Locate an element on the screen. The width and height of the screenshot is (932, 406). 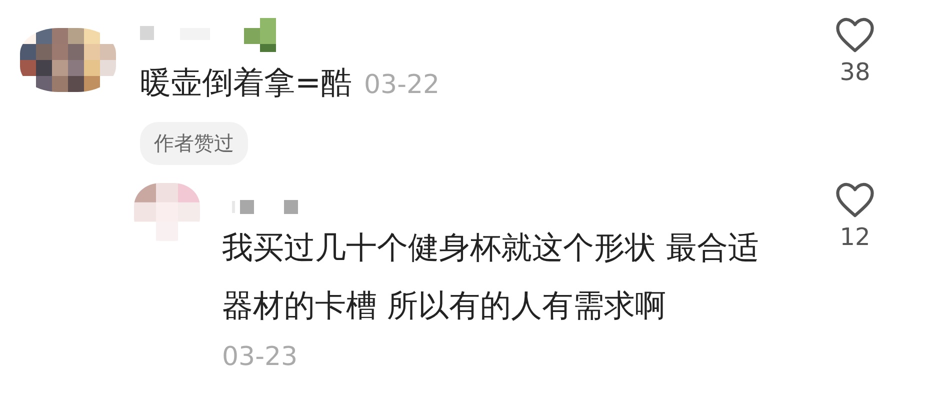
comment-date: 03-23 is located at coordinates (260, 357).